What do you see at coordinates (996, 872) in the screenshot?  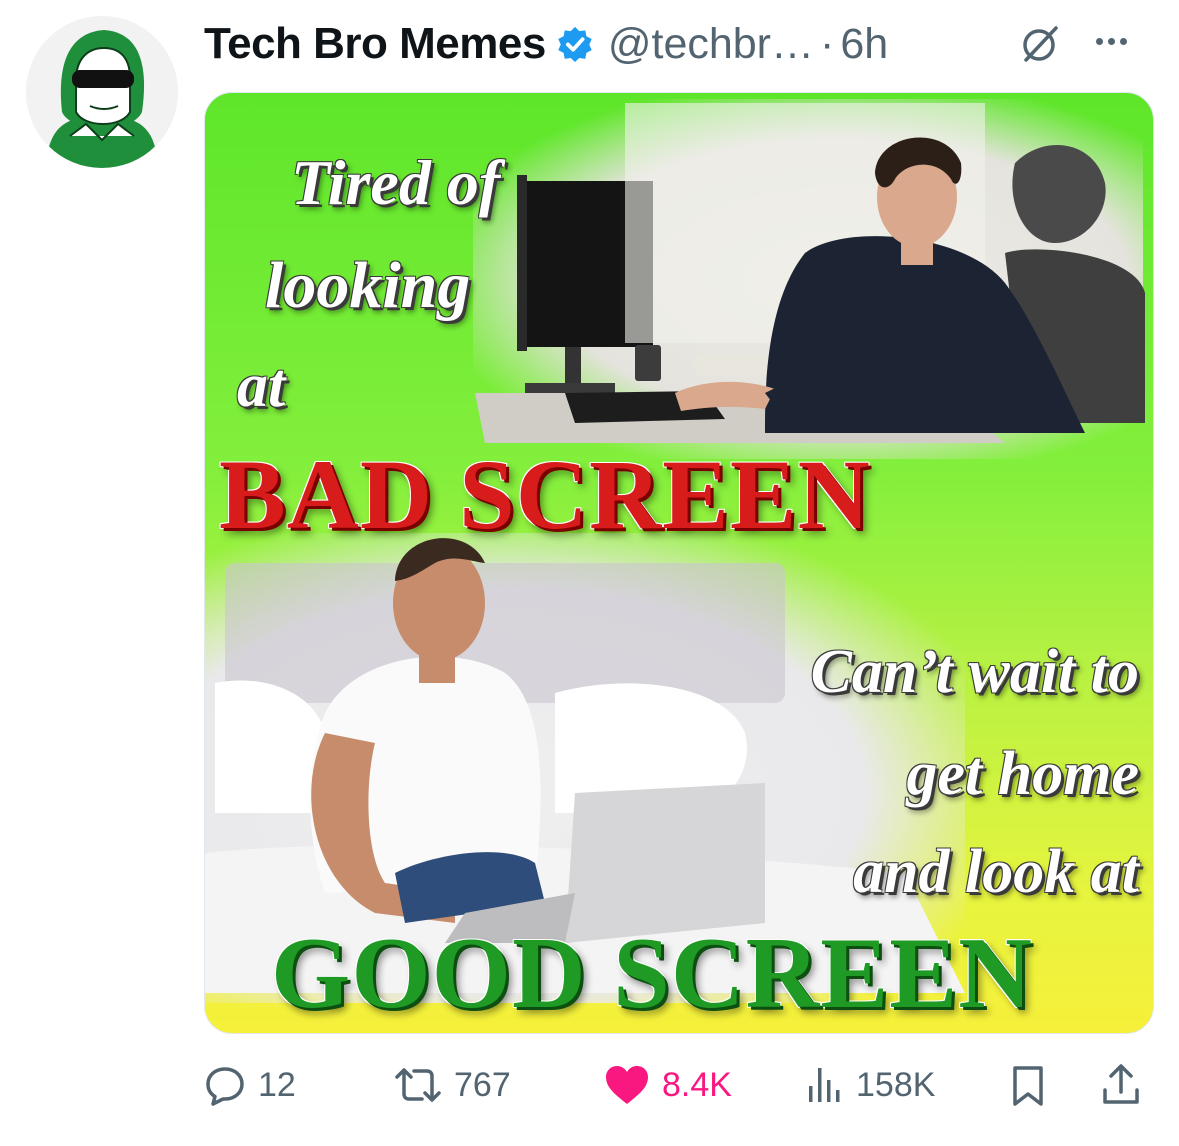 I see `meme-line-look-at: and look at` at bounding box center [996, 872].